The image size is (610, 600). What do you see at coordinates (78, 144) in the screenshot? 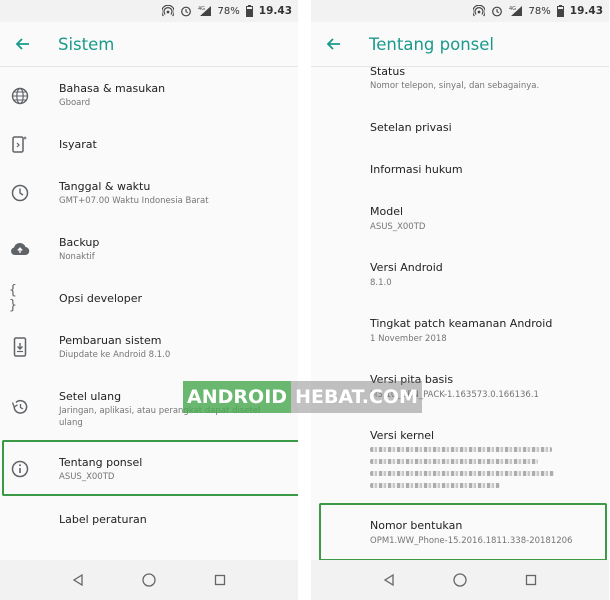
I see `item-label: Isyarat` at bounding box center [78, 144].